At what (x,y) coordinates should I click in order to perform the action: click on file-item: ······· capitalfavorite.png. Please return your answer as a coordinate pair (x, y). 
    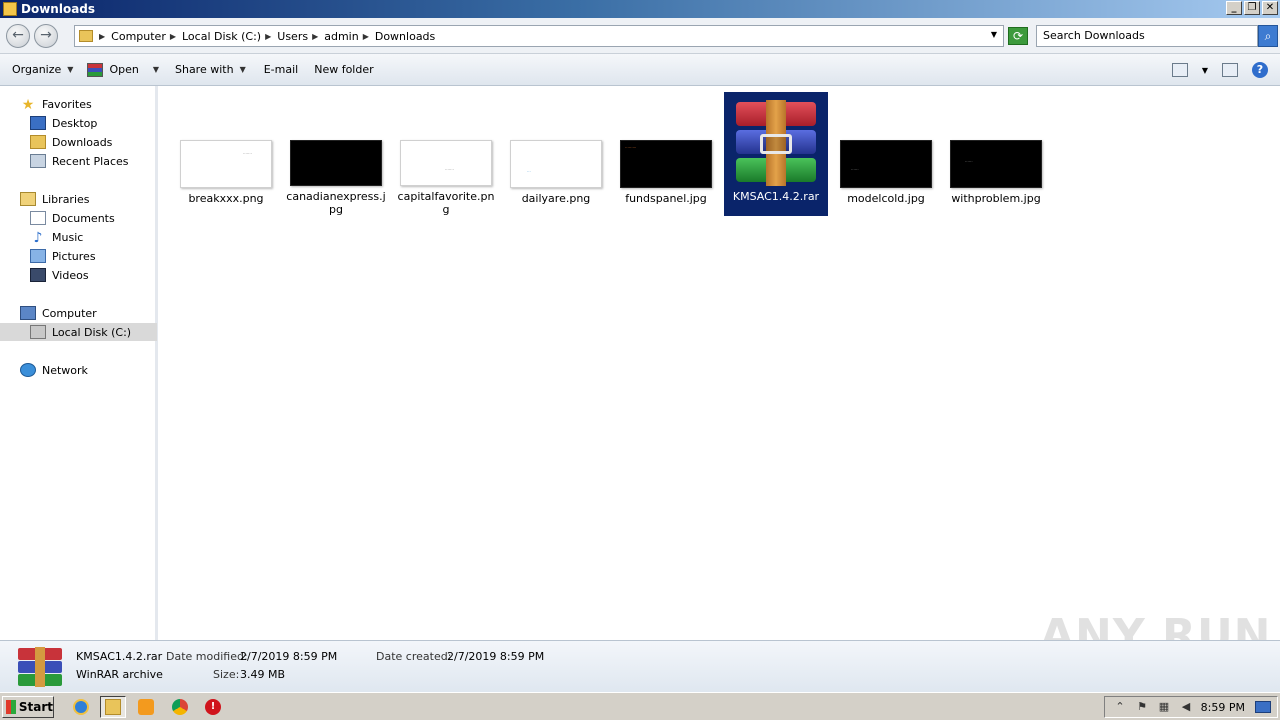
    Looking at the image, I should click on (446, 154).